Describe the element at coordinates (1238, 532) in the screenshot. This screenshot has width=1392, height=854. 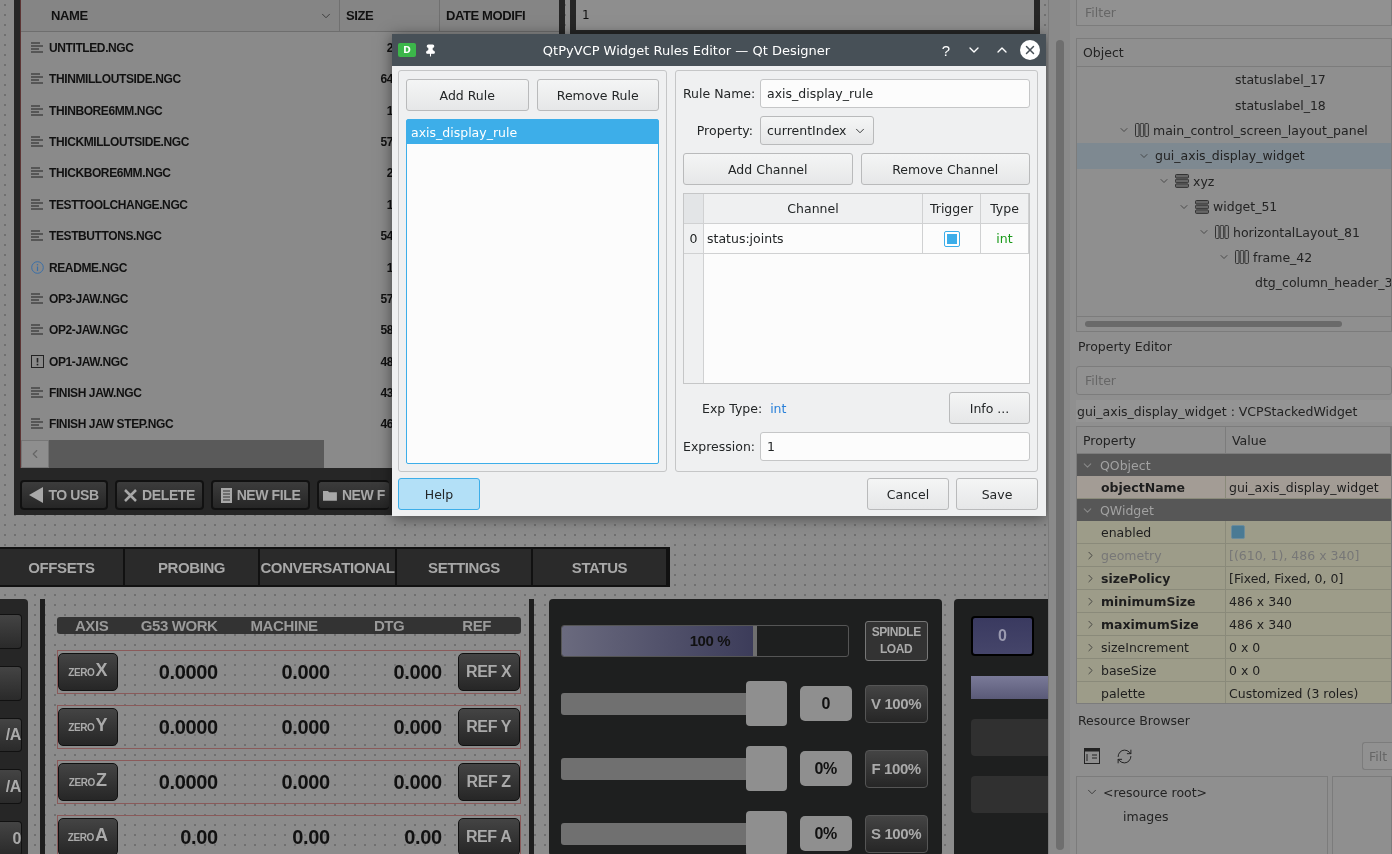
I see `checkbox` at that location.